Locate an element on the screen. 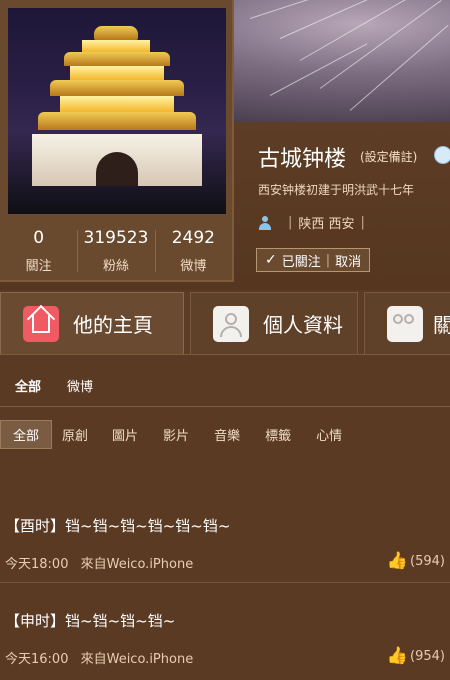 The width and height of the screenshot is (450, 680). post-text: 【酉时】铛~铛~铛~铛~铛~铛~ is located at coordinates (118, 526).